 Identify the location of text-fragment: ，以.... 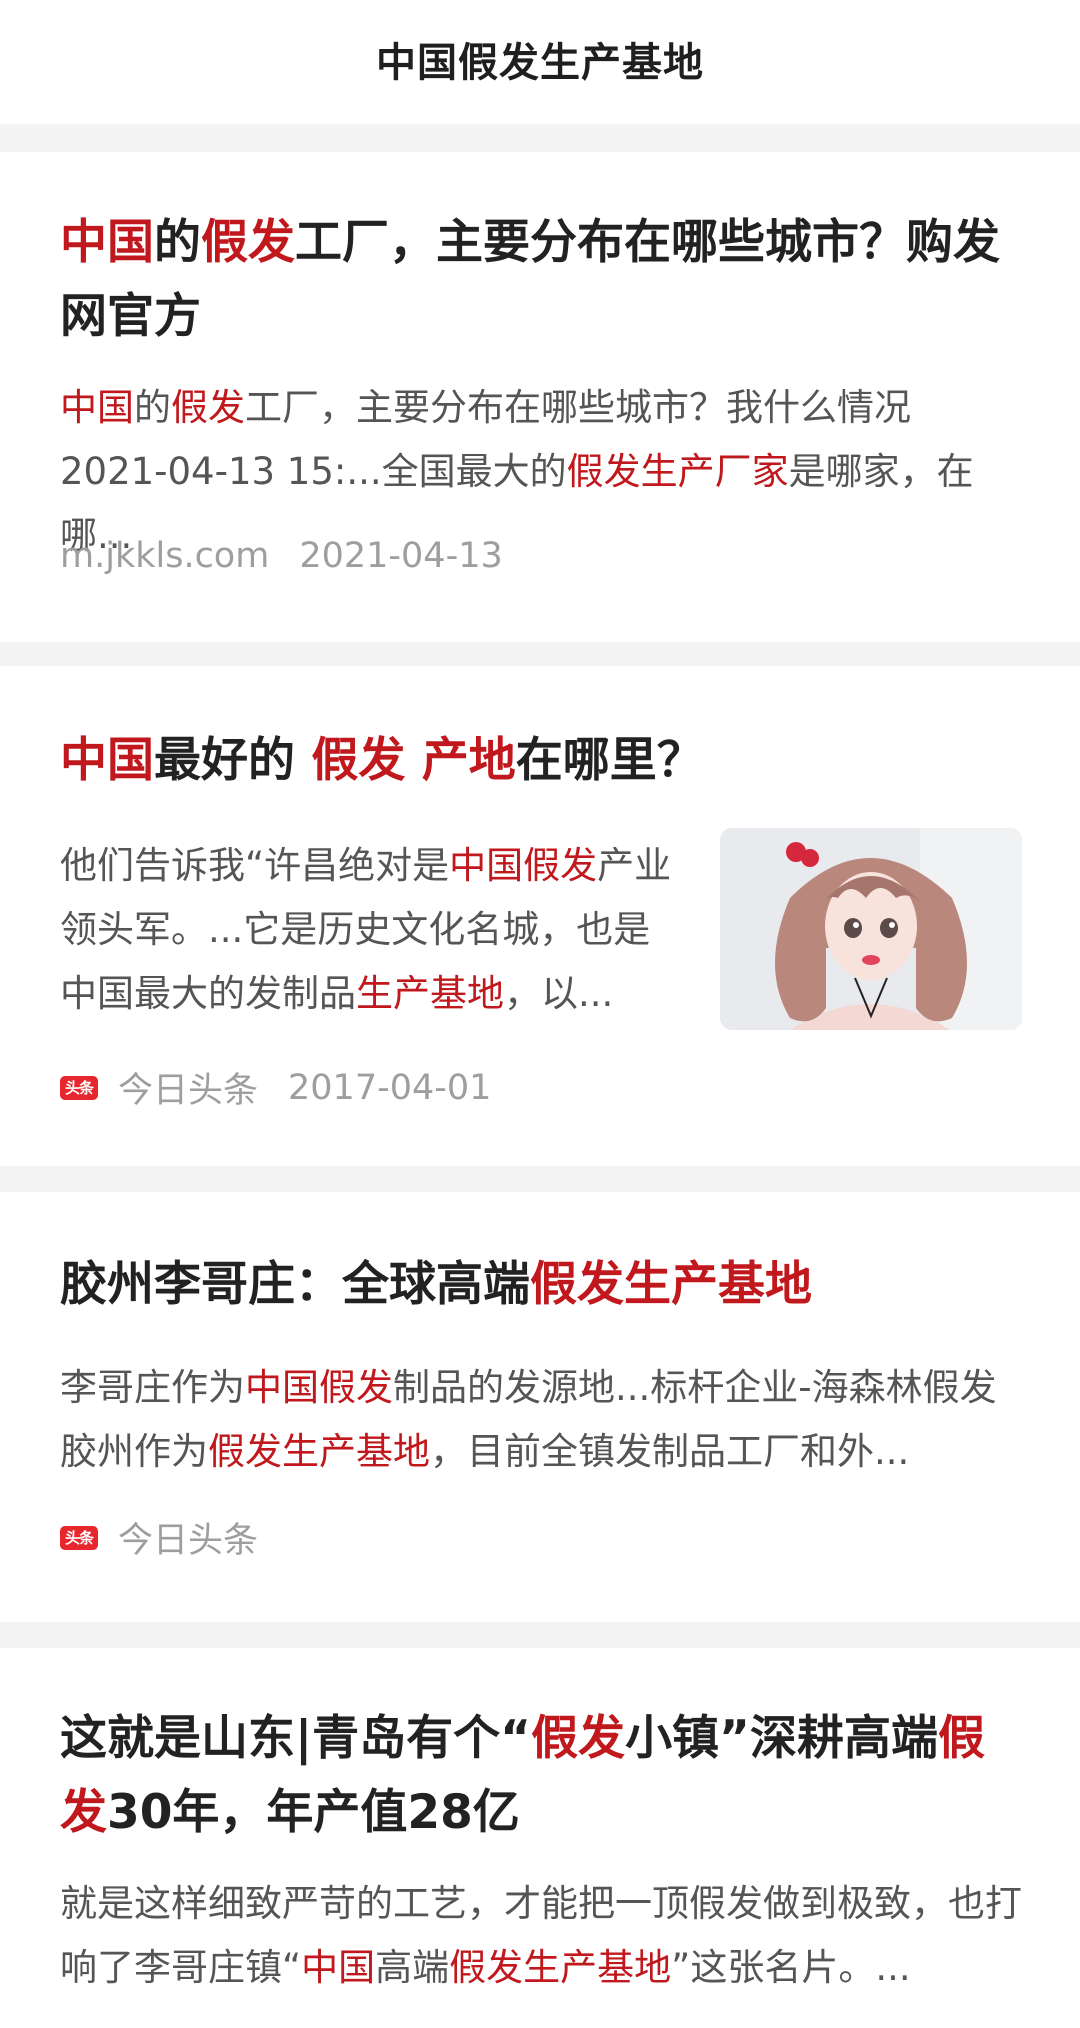
(559, 993).